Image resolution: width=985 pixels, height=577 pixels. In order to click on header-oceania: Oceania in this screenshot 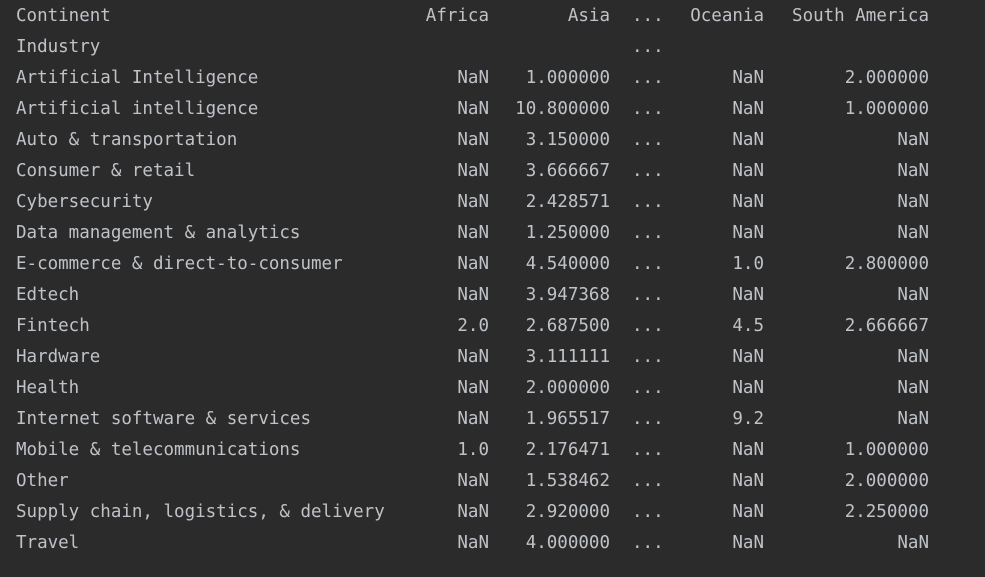, I will do `click(727, 16)`.